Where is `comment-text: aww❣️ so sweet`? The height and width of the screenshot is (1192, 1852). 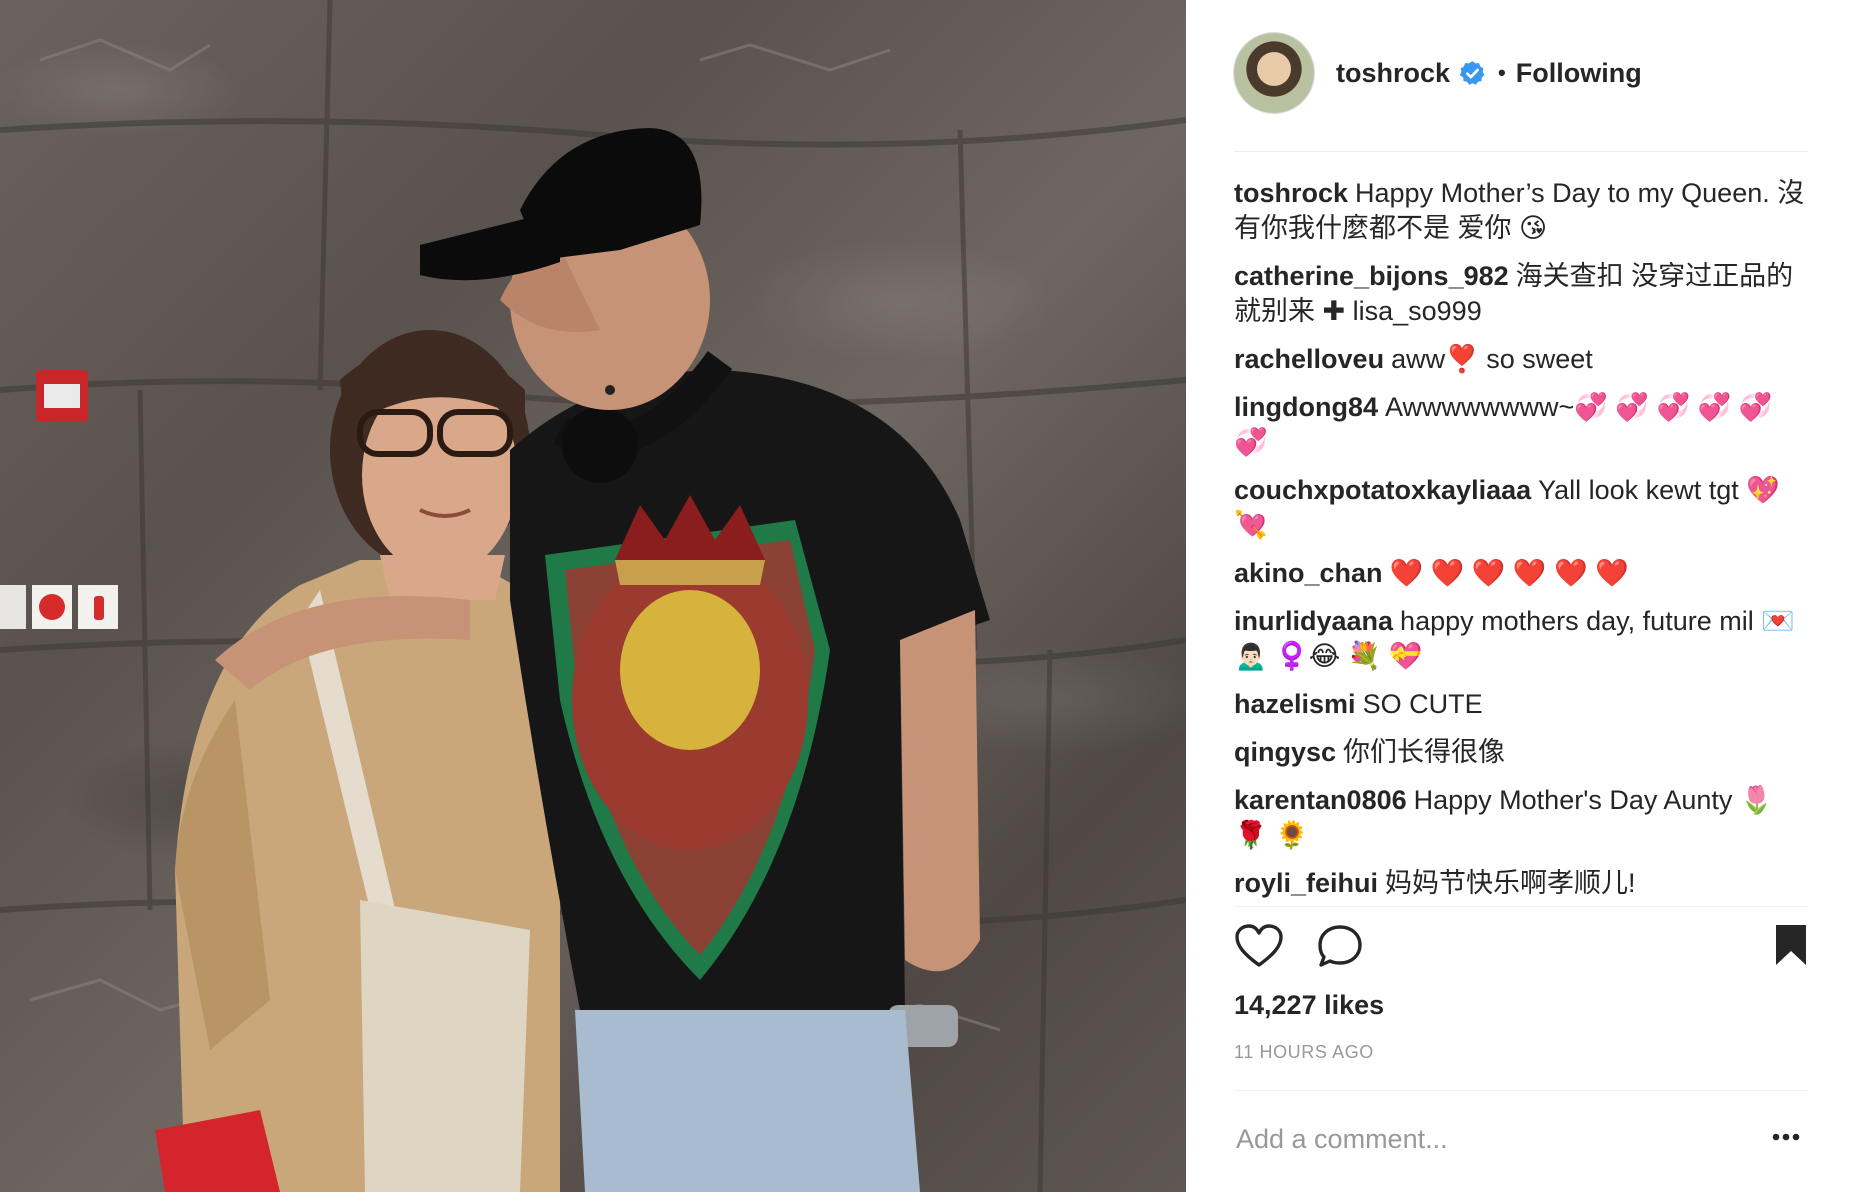 comment-text: aww❣️ so sweet is located at coordinates (1492, 359).